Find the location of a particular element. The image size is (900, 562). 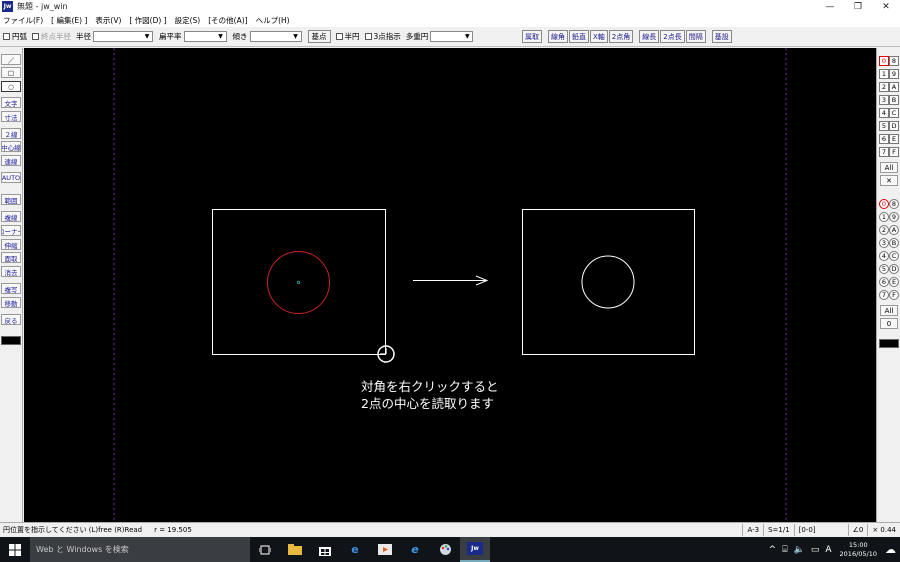

tilt-select: ▼ is located at coordinates (275, 36).